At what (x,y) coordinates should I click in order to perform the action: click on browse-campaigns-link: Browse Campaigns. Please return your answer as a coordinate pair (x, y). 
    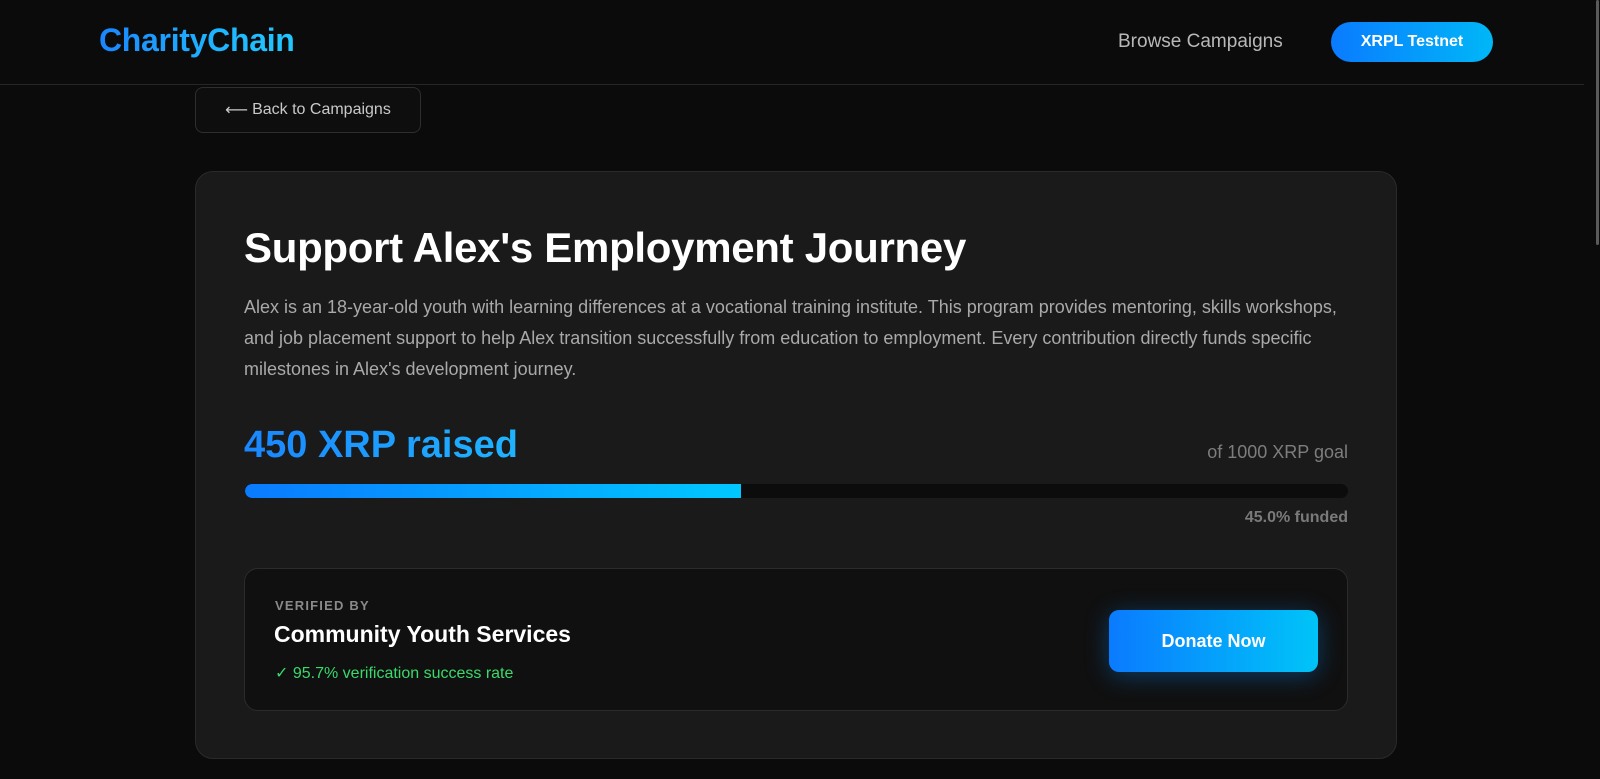
    Looking at the image, I should click on (1200, 42).